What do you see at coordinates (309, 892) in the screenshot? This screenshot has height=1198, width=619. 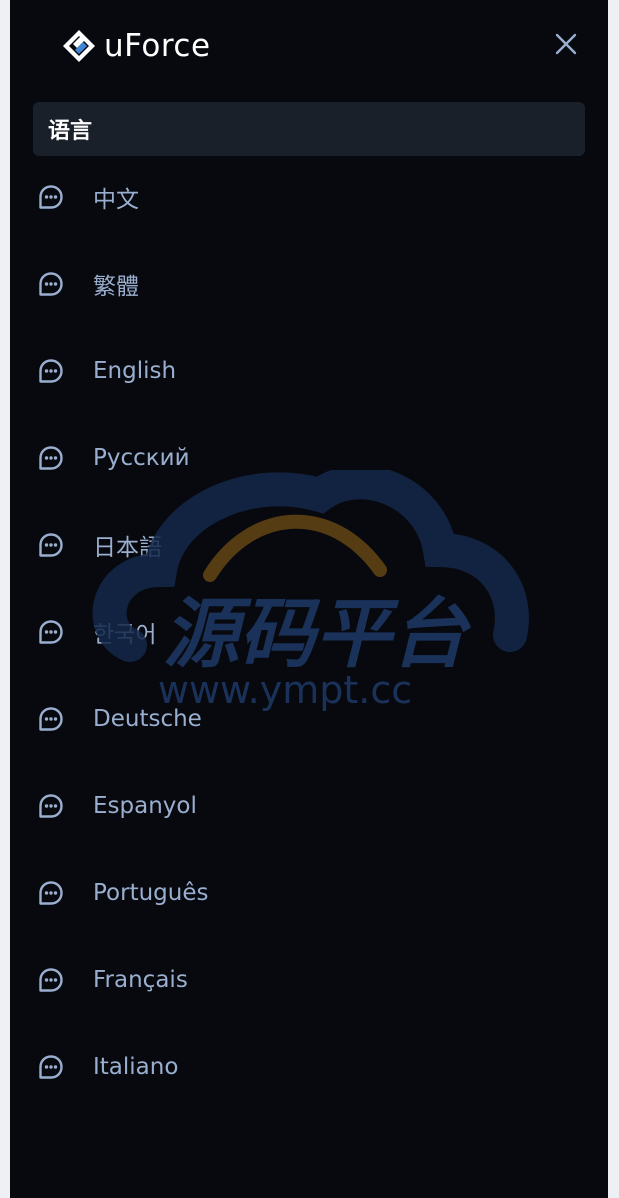 I see `language-item: Português` at bounding box center [309, 892].